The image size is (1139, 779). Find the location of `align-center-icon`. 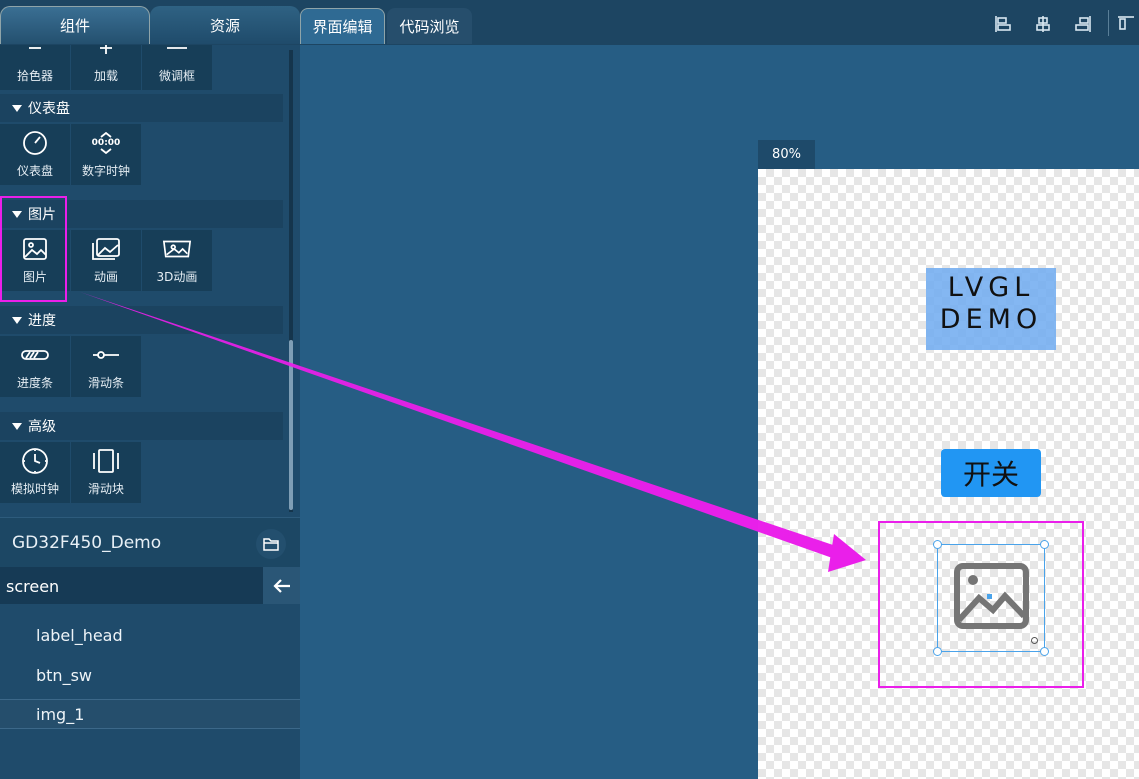

align-center-icon is located at coordinates (1043, 24).